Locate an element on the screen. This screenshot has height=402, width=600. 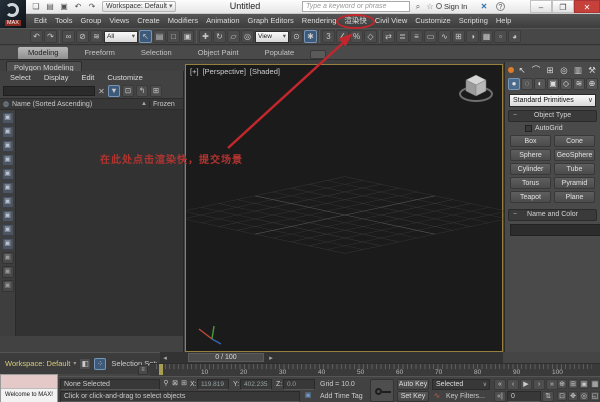
selection-set-icon: ⁘ is located at coordinates (100, 363).